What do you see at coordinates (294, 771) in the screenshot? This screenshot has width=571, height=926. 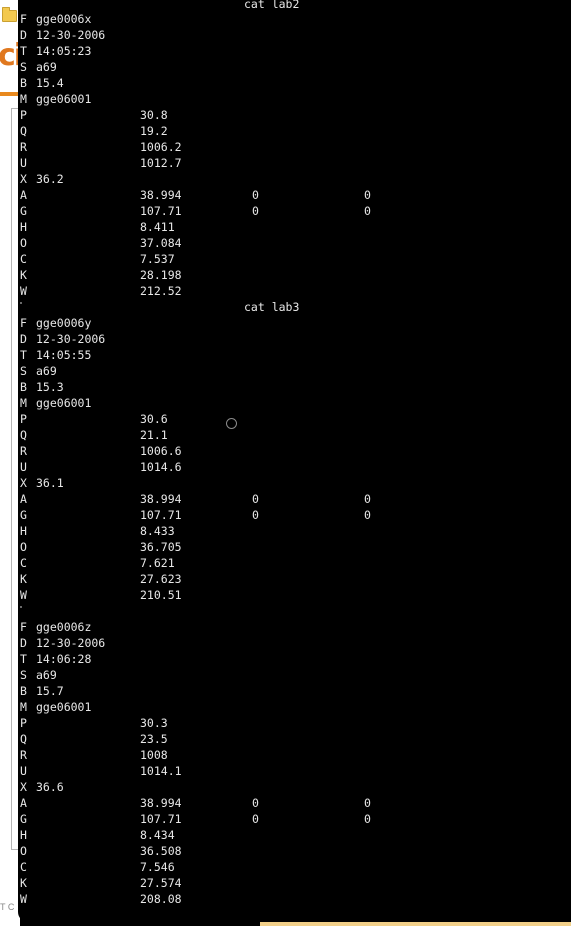 I see `record-line: U 1014.1` at bounding box center [294, 771].